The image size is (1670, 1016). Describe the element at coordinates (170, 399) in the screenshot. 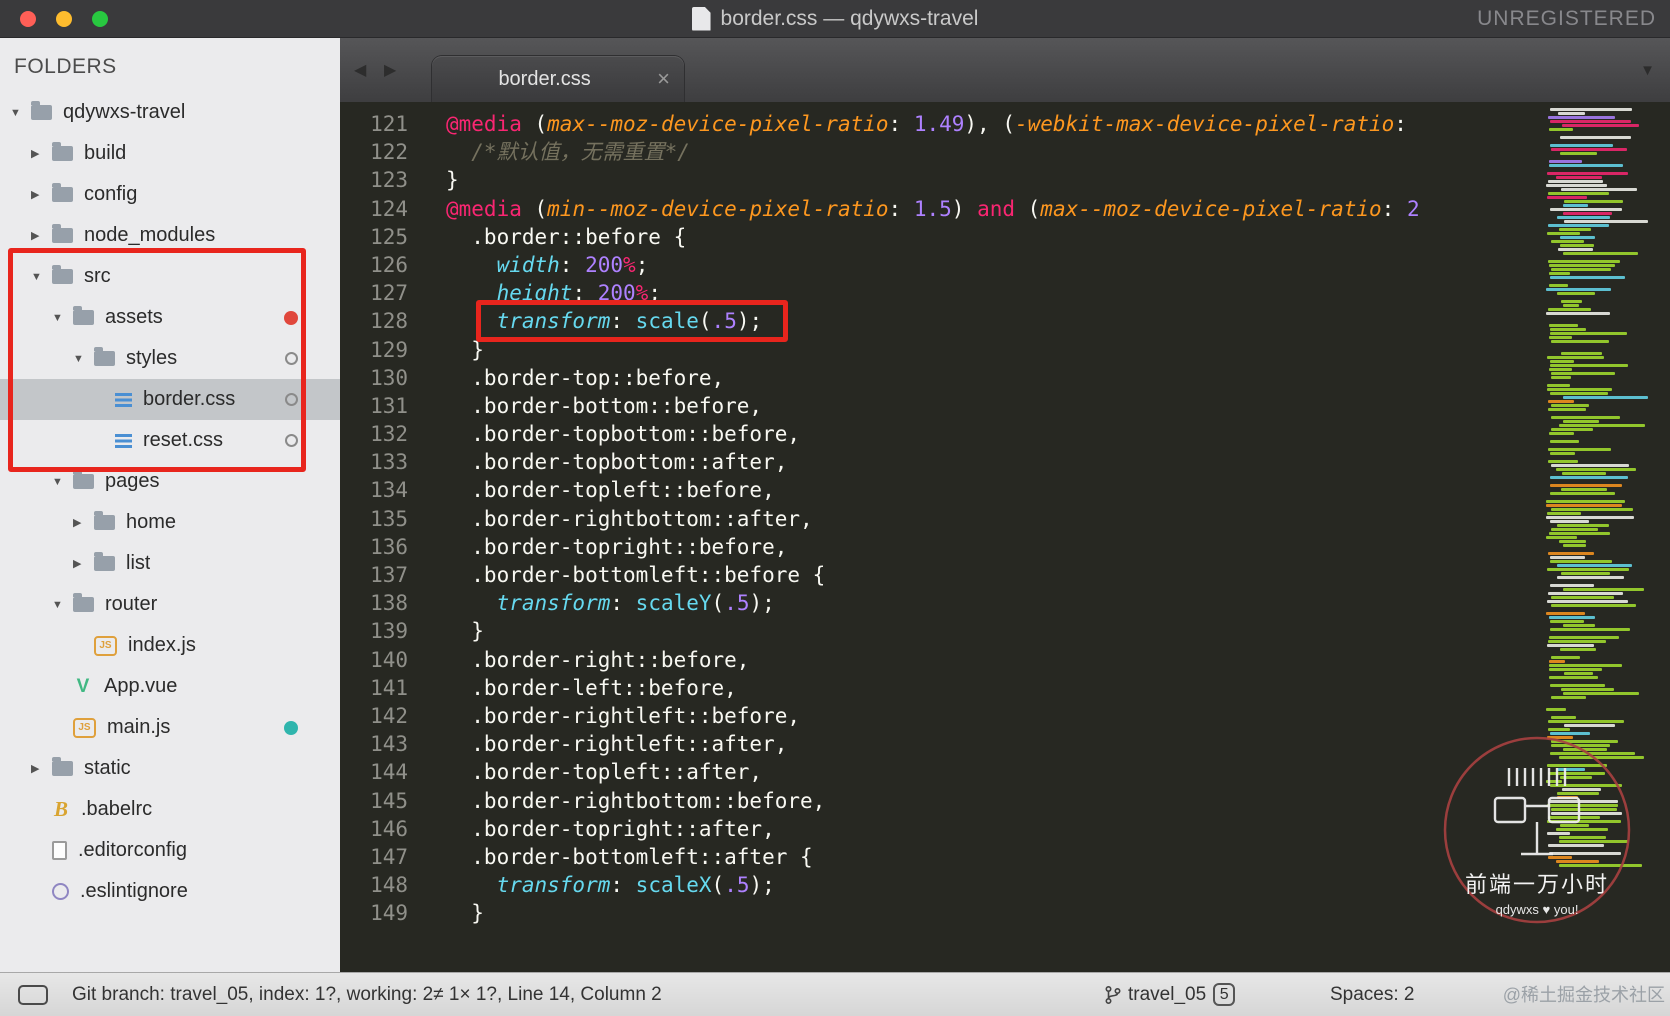

I see `sidebar-item-border-css: border.css` at that location.